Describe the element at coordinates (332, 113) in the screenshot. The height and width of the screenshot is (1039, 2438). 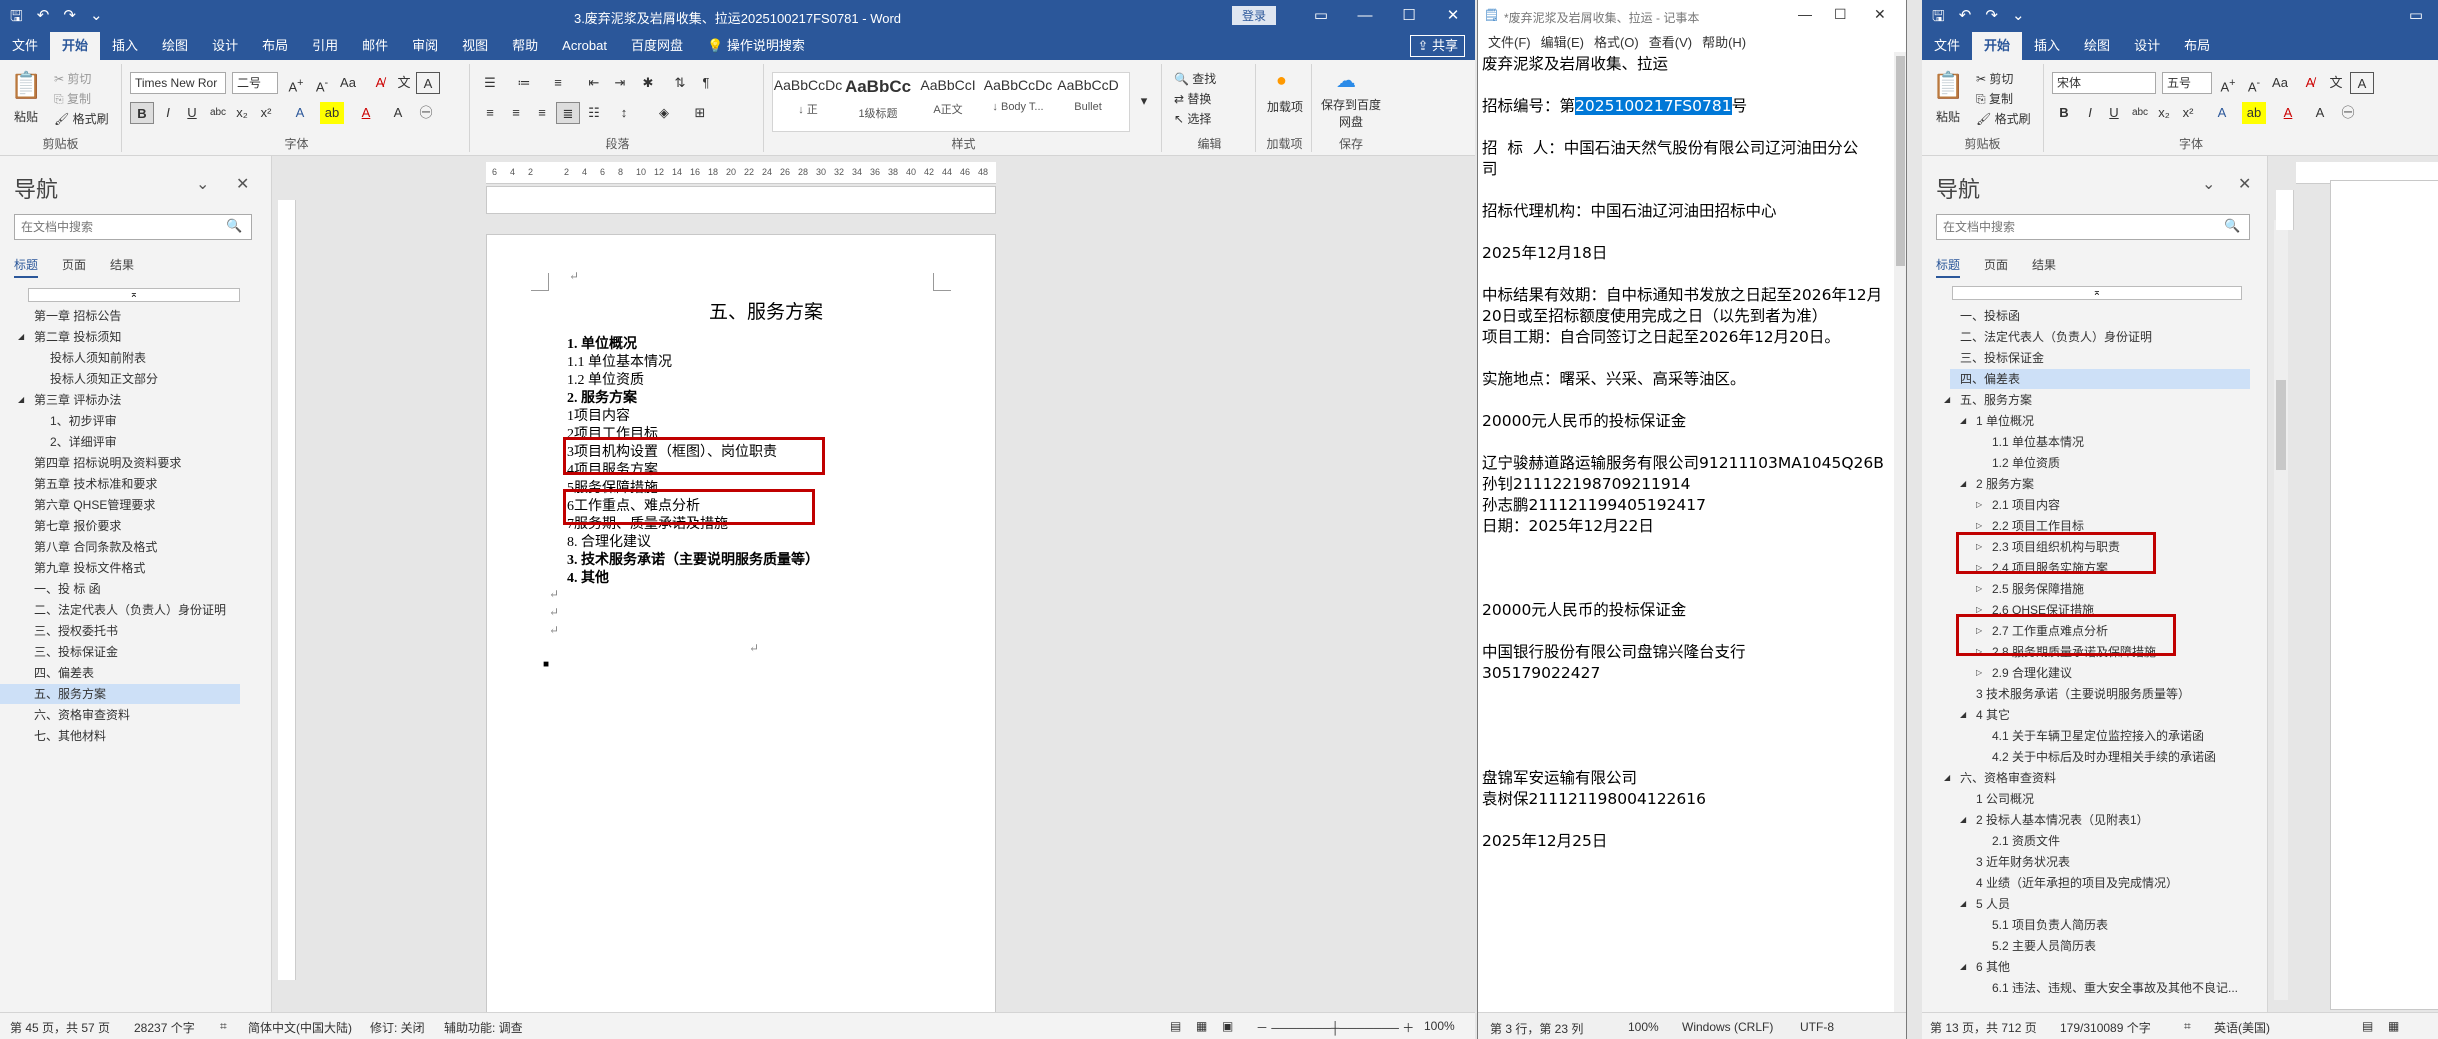
I see `highlight-icon: ab` at that location.